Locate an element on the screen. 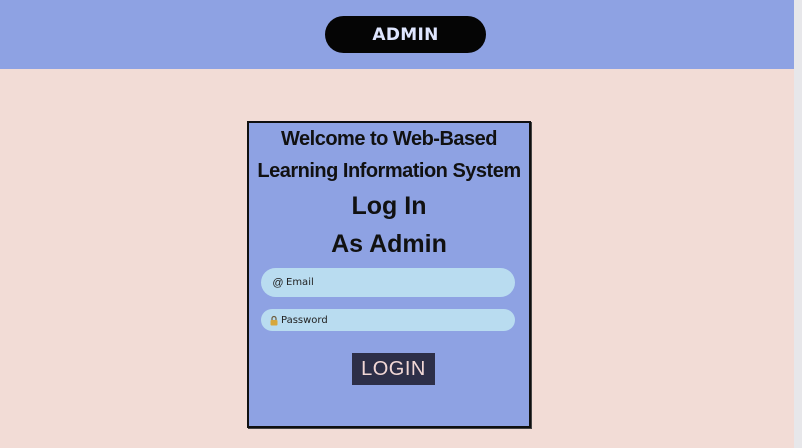 The image size is (802, 448). admin-badge: ADMIN is located at coordinates (405, 34).